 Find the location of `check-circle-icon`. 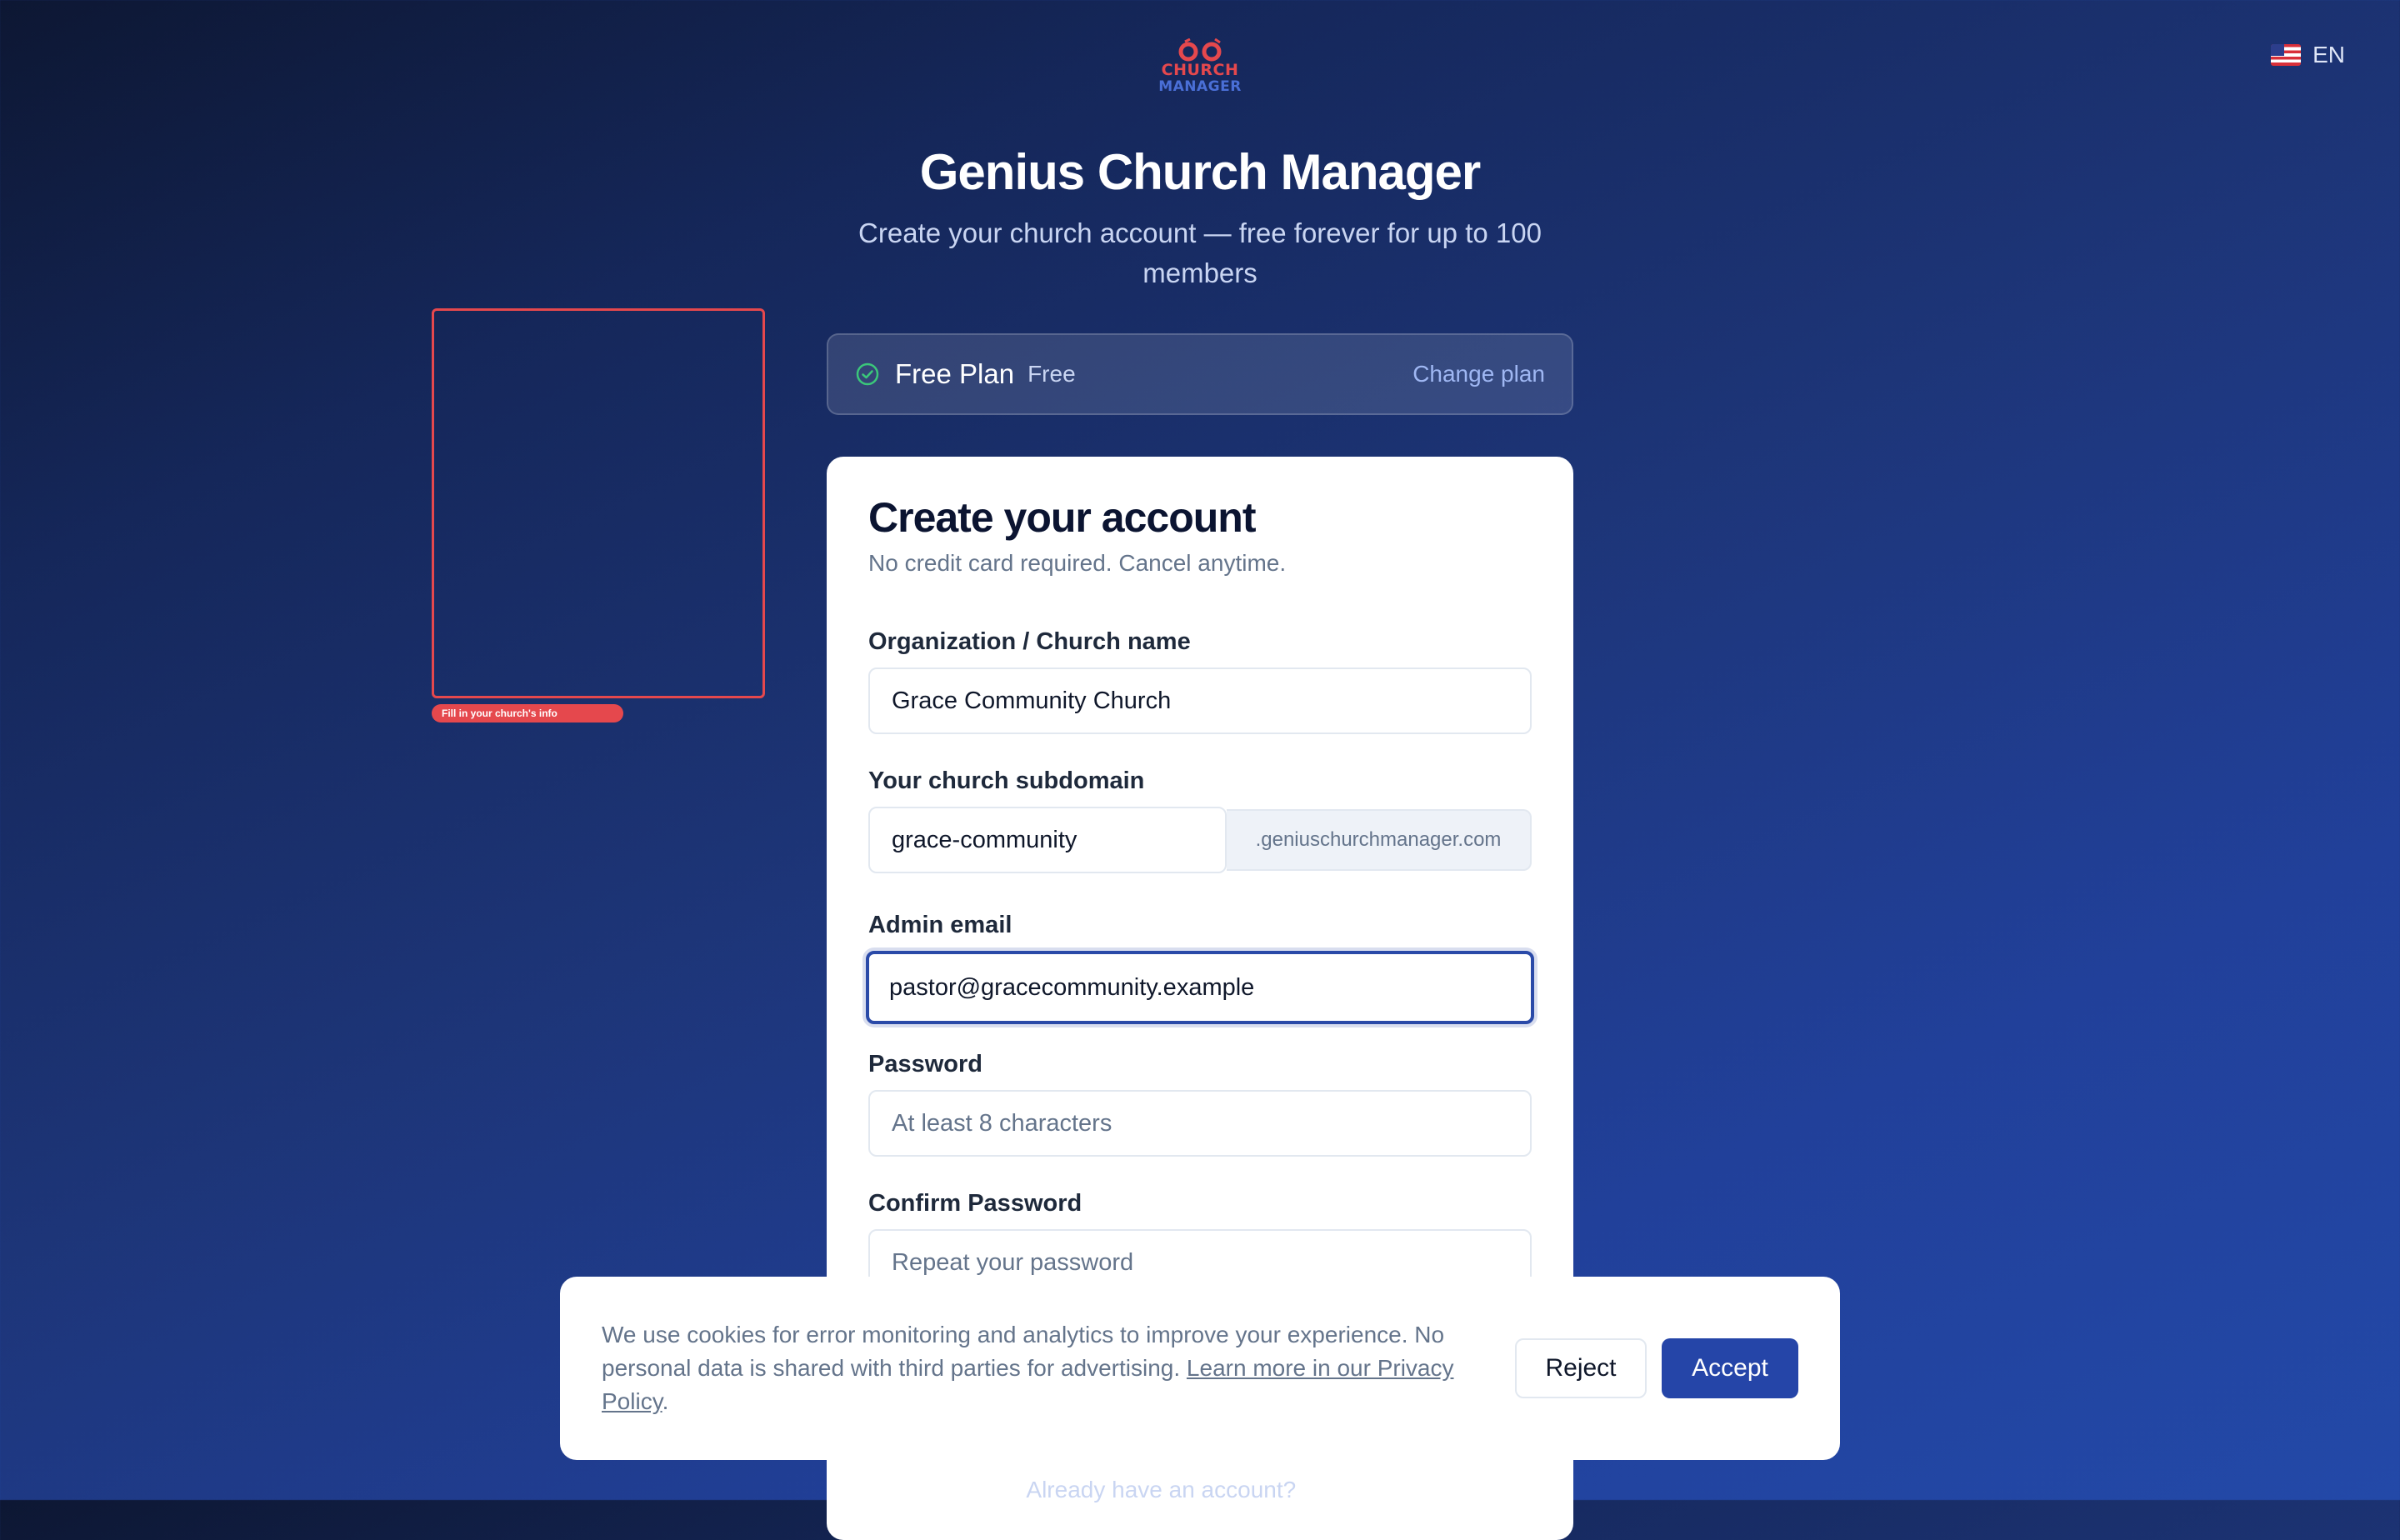

check-circle-icon is located at coordinates (867, 374).